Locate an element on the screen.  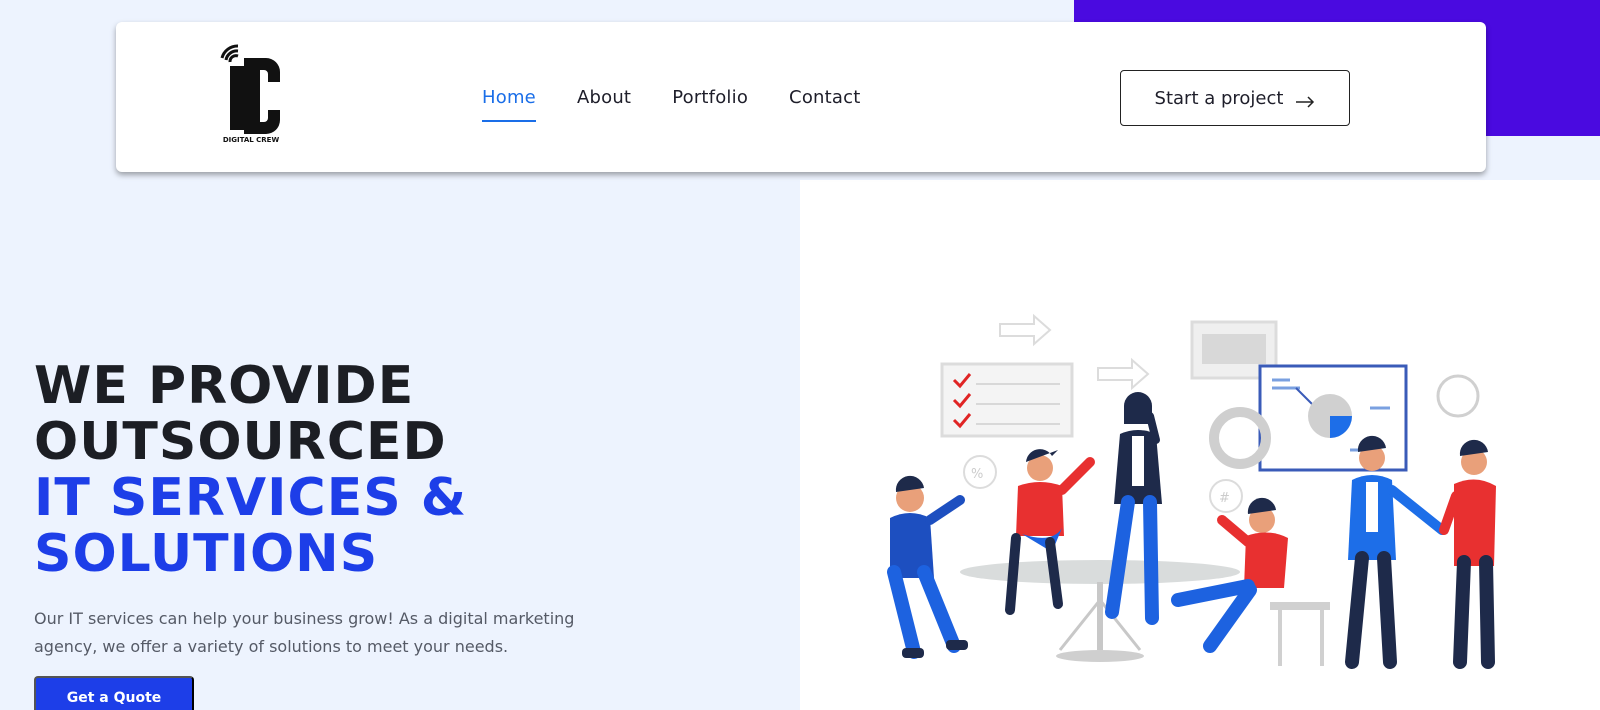
digital-crew-logo-icon is located at coordinates (250, 89).